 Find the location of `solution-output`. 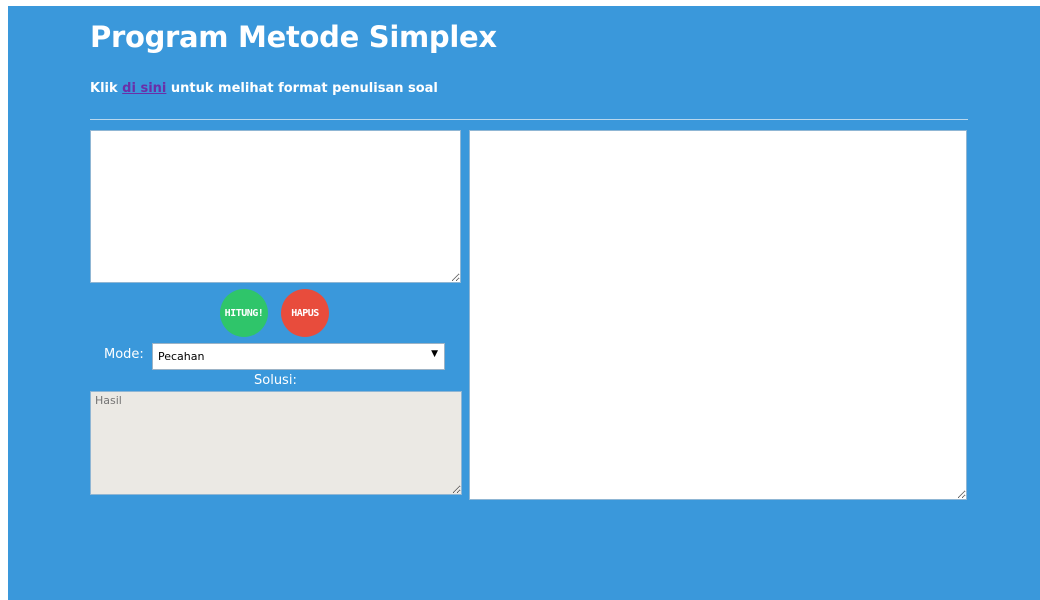

solution-output is located at coordinates (276, 443).